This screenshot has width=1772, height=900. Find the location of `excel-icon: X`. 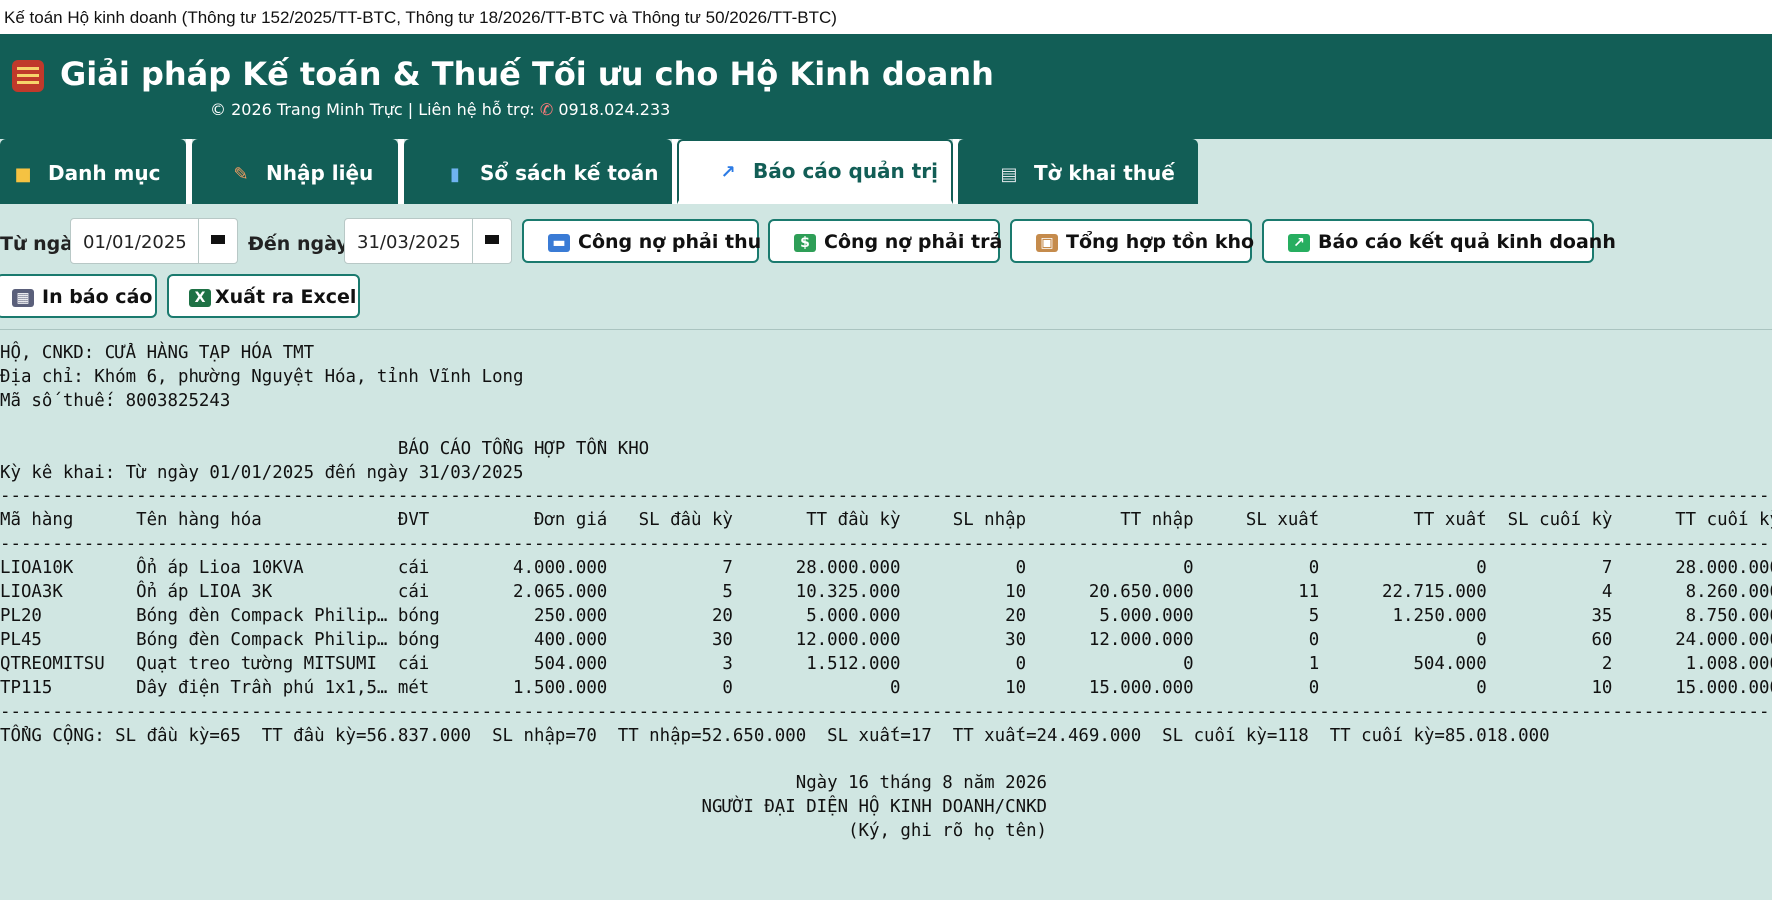

excel-icon: X is located at coordinates (200, 297).